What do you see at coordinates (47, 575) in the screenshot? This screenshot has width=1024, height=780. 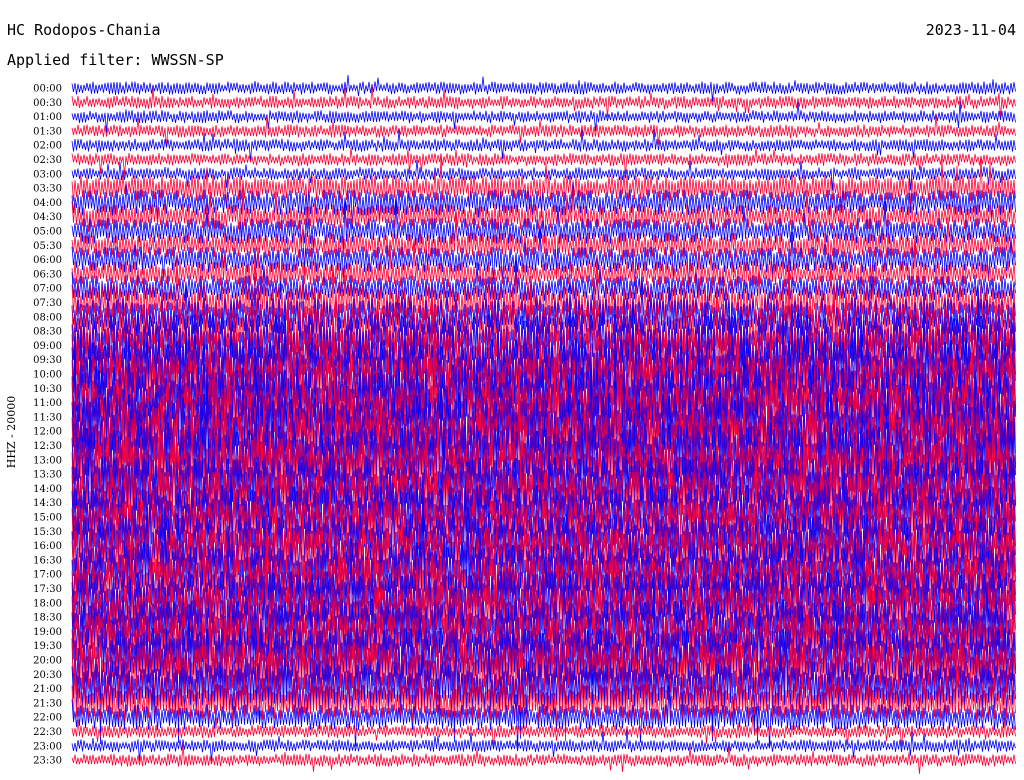 I see `row-time-label: 17:00` at bounding box center [47, 575].